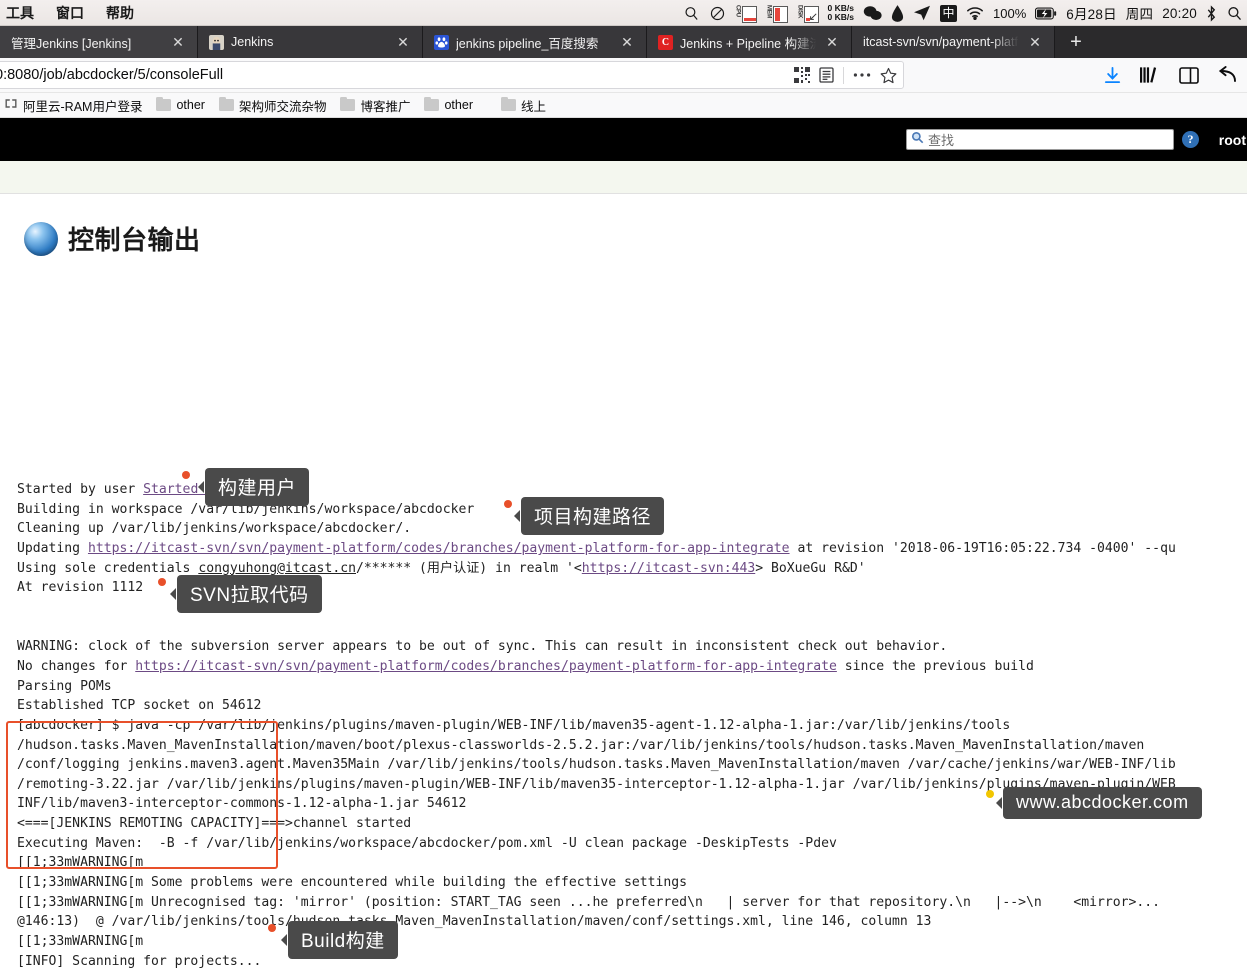 The image size is (1247, 968). What do you see at coordinates (953, 42) in the screenshot?
I see `browser-tab: itcast-svn/svn/payment-platform/co ✕` at bounding box center [953, 42].